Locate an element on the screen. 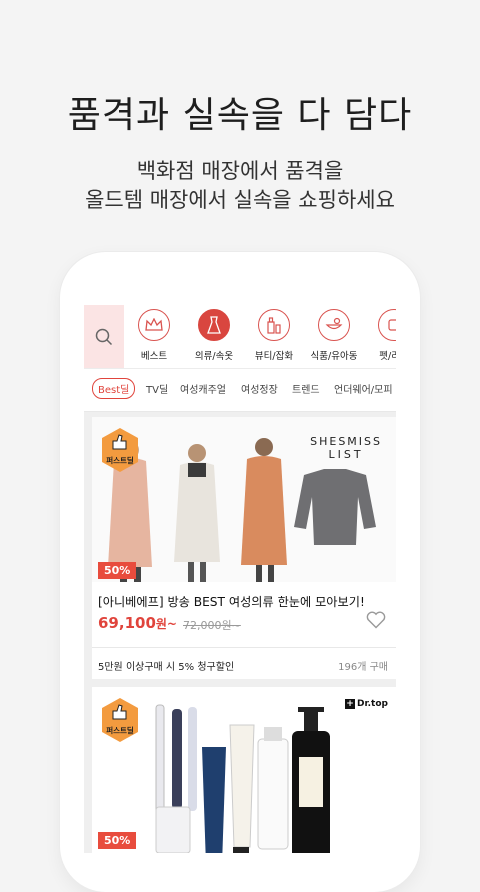 This screenshot has height=892, width=480. heart-icon is located at coordinates (376, 620).